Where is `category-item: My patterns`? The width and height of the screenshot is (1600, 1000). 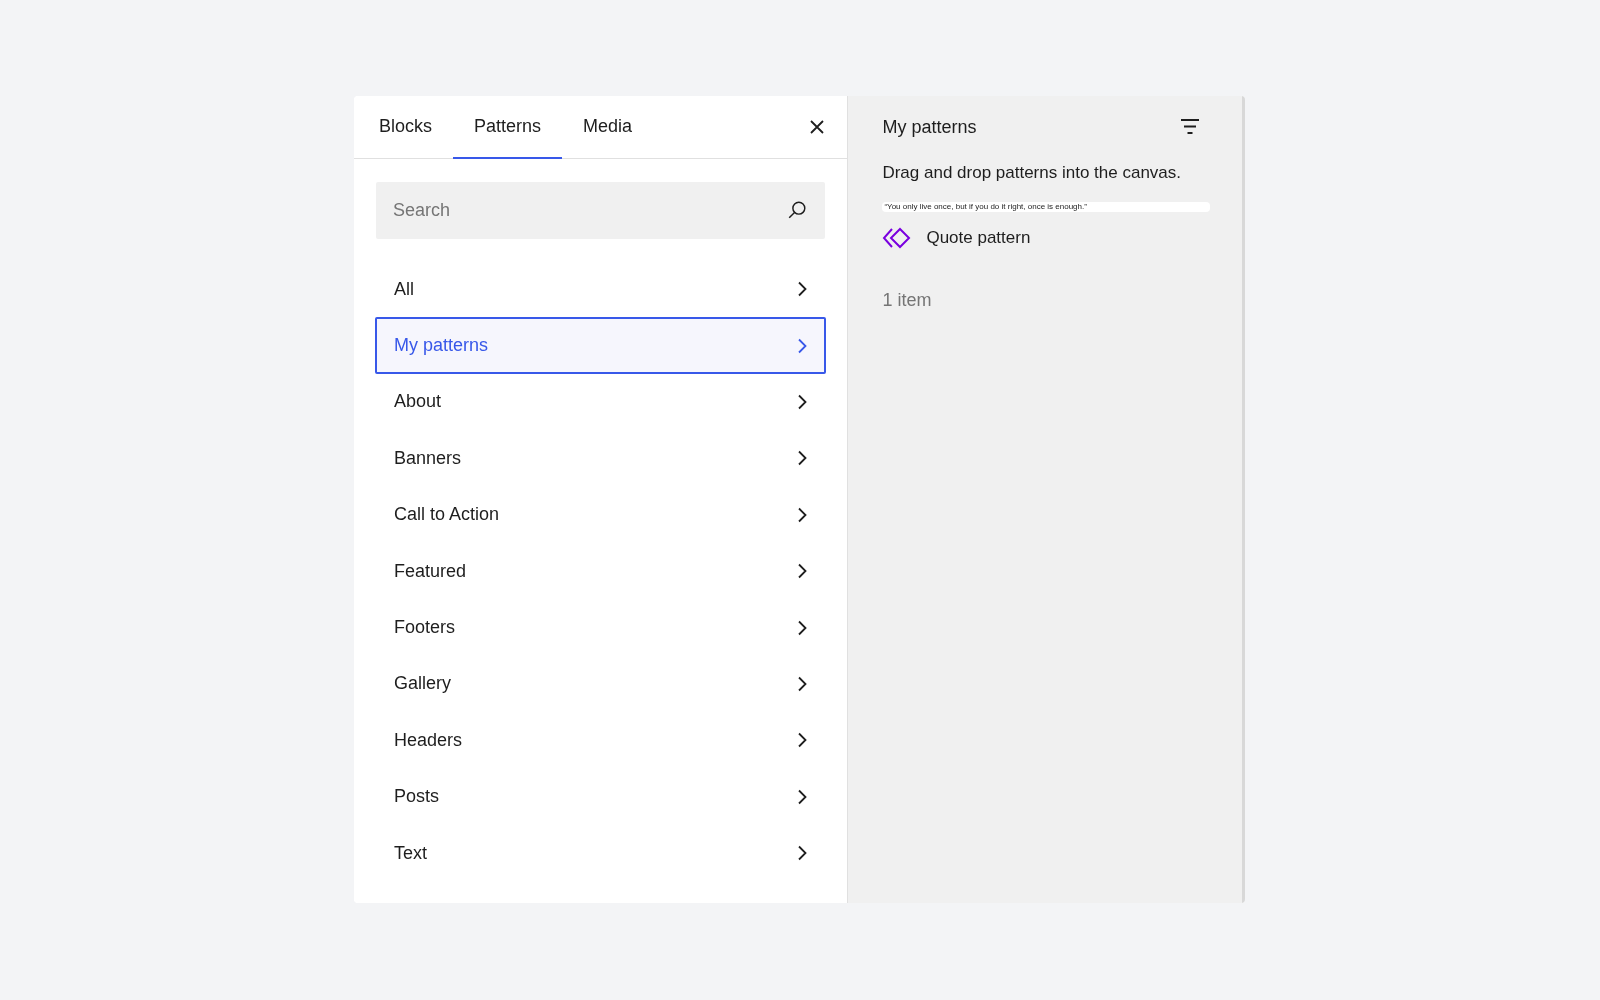 category-item: My patterns is located at coordinates (601, 345).